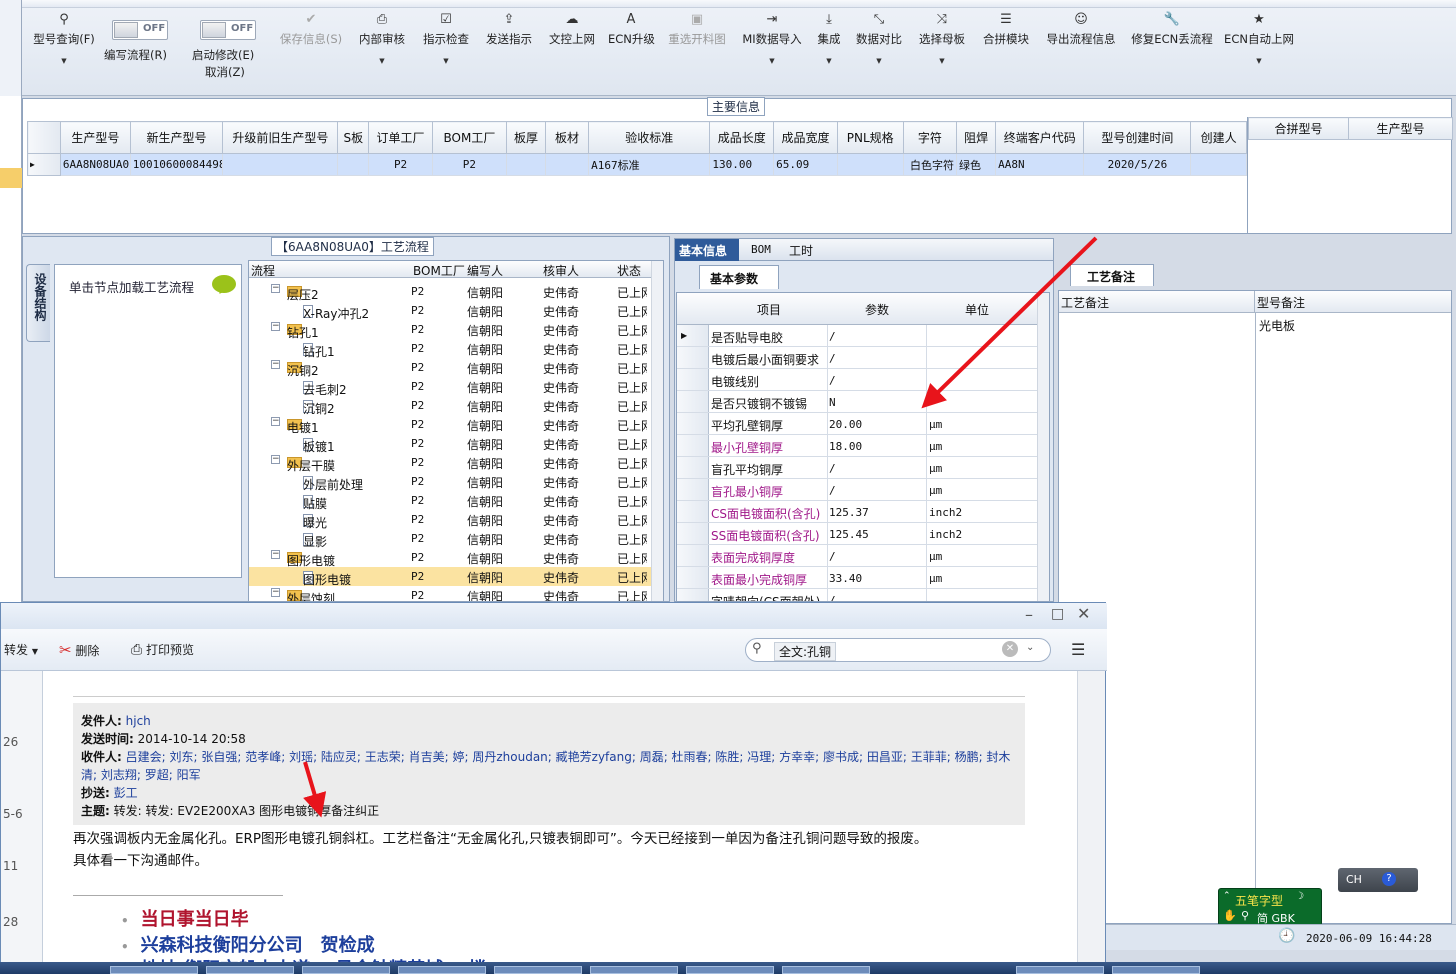 The image size is (1456, 974). Describe the element at coordinates (1083, 613) in the screenshot. I see `close-icon: ✕` at that location.